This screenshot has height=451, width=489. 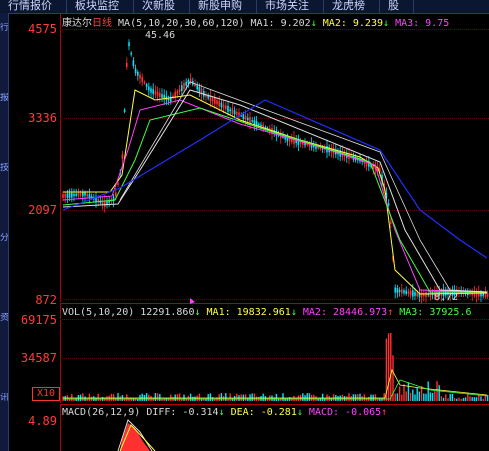 I want to click on vol-ma1-value: MA1: 19832.961, so click(x=248, y=312).